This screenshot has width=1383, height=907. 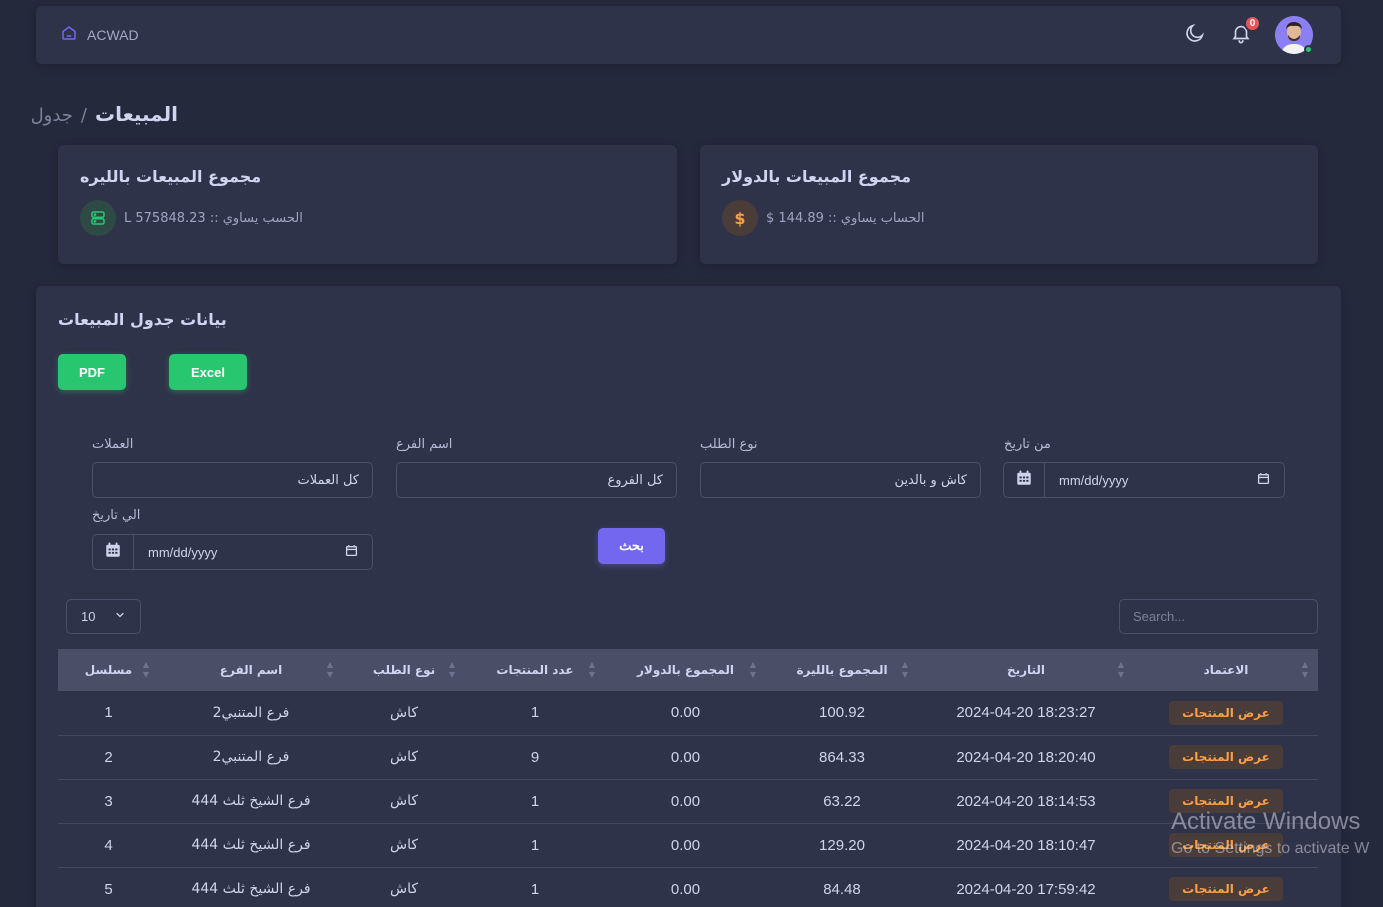 I want to click on cell-serial: 4, so click(x=108, y=845).